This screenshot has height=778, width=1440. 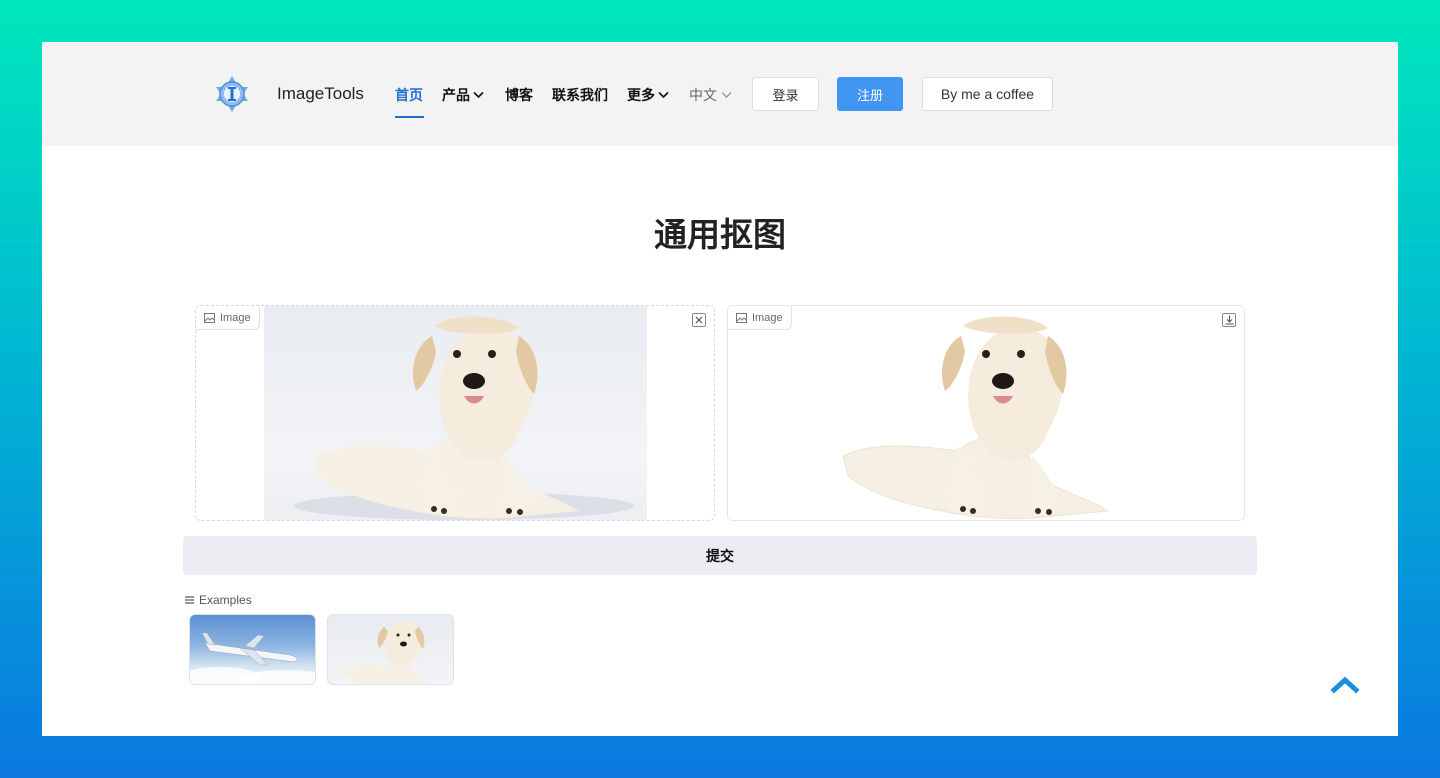 I want to click on dog-image, so click(x=464, y=418).